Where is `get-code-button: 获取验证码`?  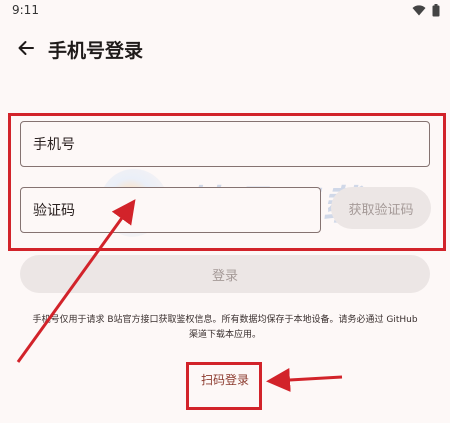 get-code-button: 获取验证码 is located at coordinates (381, 208).